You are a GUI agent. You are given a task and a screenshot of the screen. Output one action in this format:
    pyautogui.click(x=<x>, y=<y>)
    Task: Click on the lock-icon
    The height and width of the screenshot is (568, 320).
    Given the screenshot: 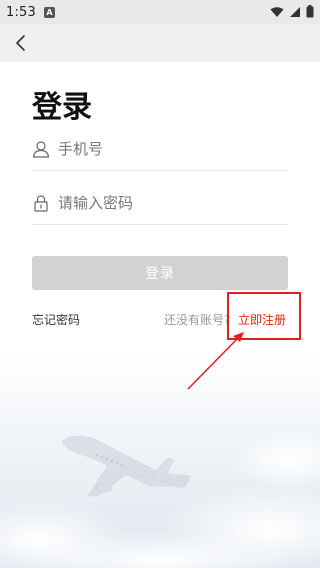 What is the action you would take?
    pyautogui.click(x=41, y=203)
    